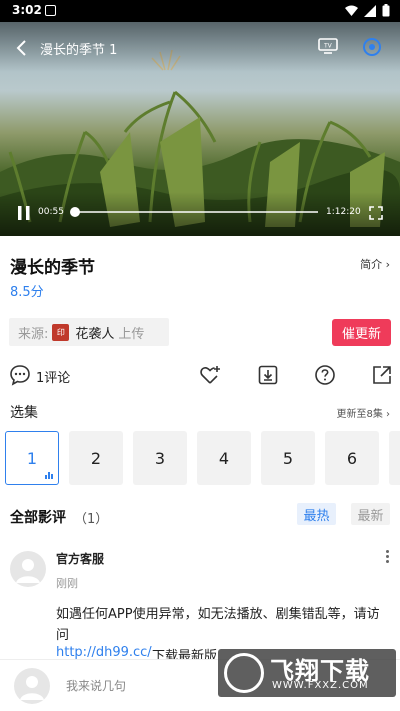 The width and height of the screenshot is (400, 711). What do you see at coordinates (104, 652) in the screenshot?
I see `review-link: http://dh99.cc/` at bounding box center [104, 652].